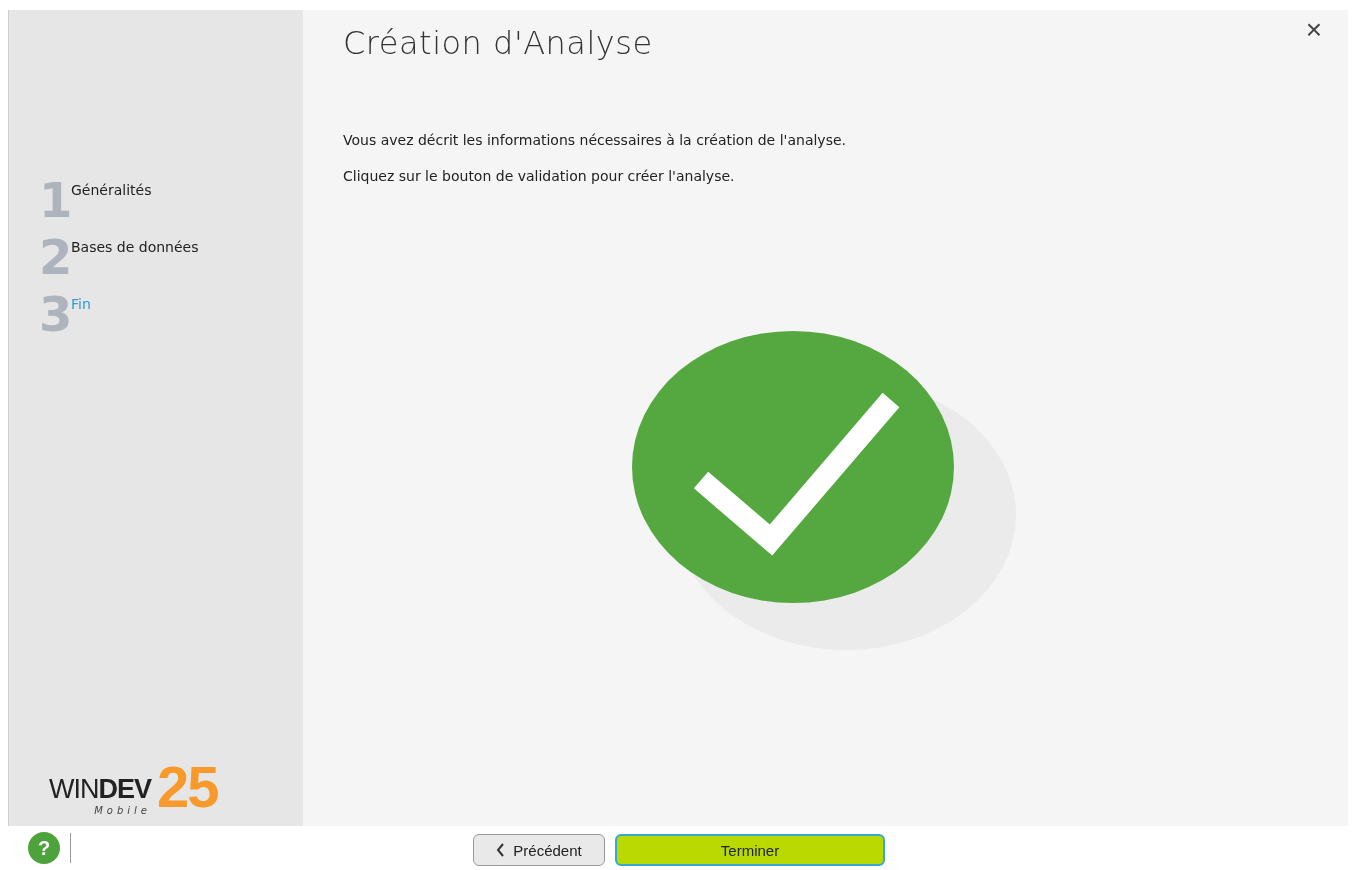  I want to click on wizard-title: Création d'Analyse, so click(498, 43).